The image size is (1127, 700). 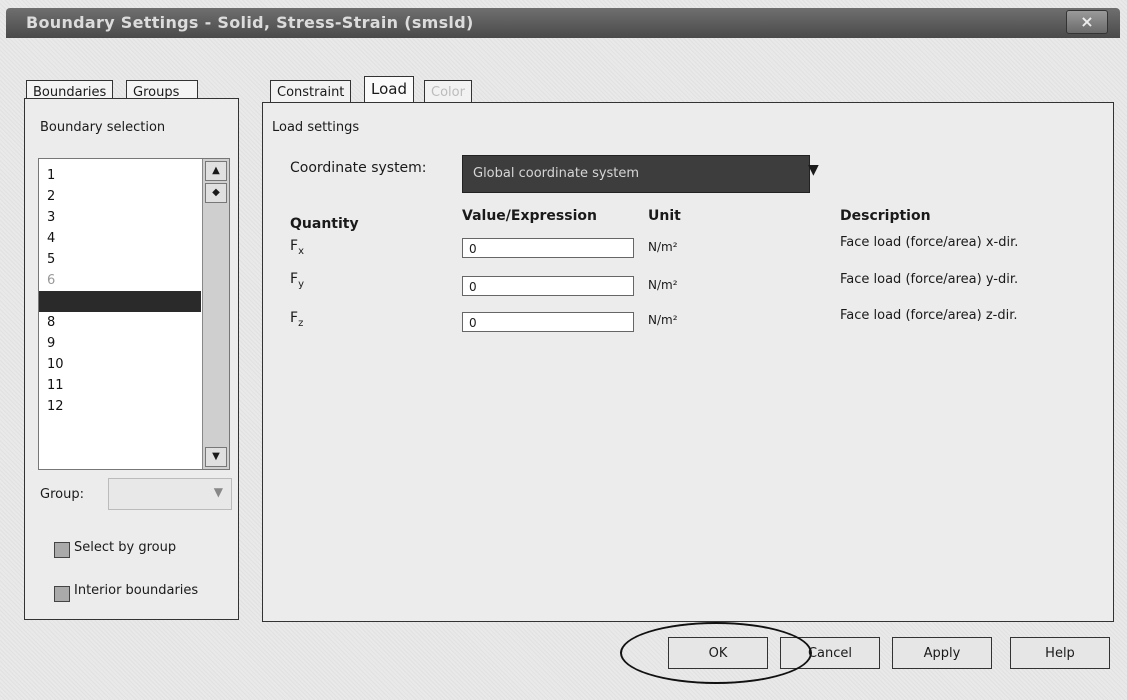 I want to click on tab-color: Color, so click(x=448, y=92).